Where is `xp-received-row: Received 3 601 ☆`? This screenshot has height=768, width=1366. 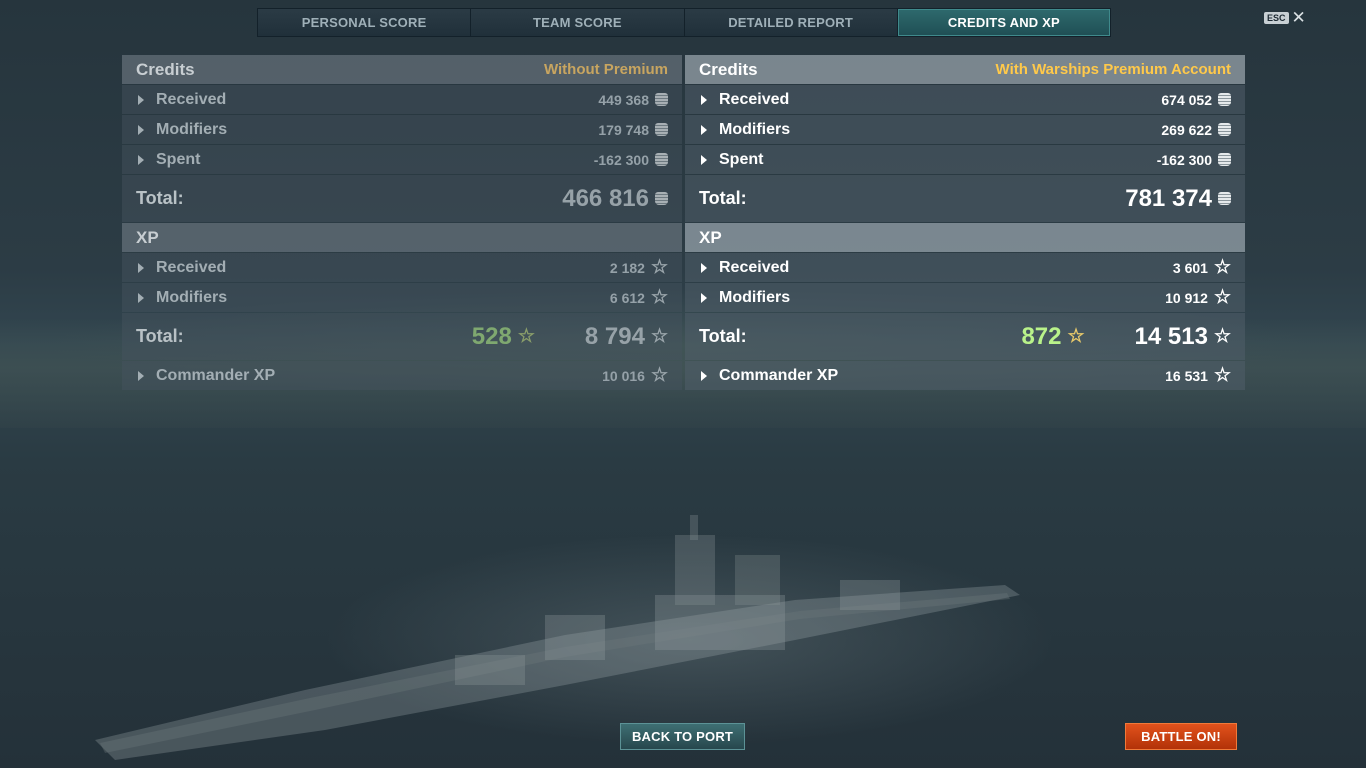 xp-received-row: Received 3 601 ☆ is located at coordinates (965, 267).